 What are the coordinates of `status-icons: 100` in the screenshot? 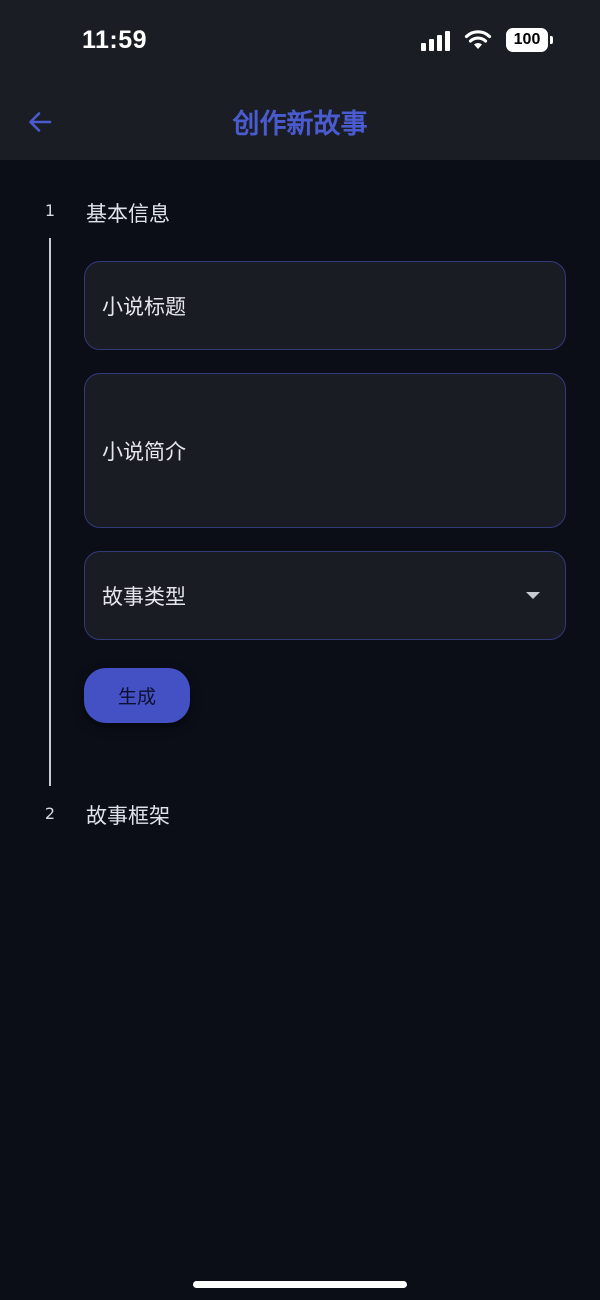 It's located at (487, 40).